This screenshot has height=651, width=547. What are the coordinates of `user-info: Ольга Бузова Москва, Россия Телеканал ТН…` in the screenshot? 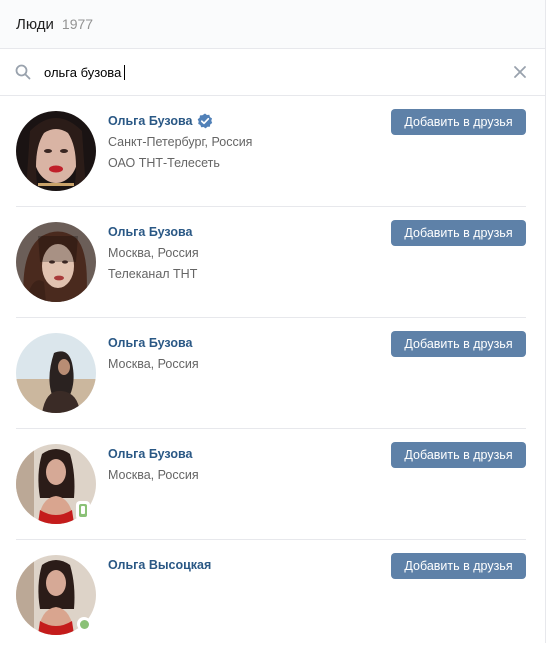 It's located at (153, 253).